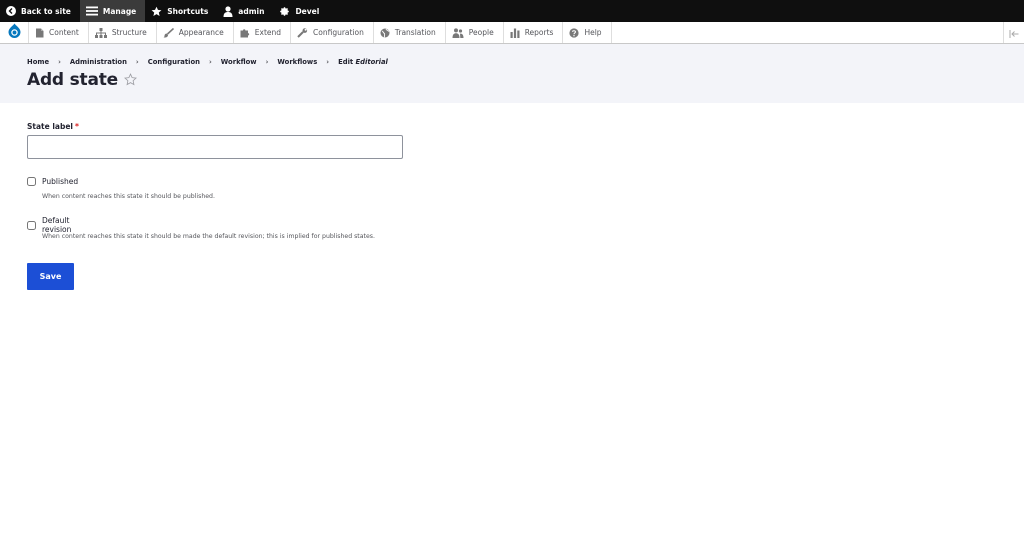 This screenshot has width=1024, height=545. Describe the element at coordinates (60, 181) in the screenshot. I see `published-label: Published` at that location.